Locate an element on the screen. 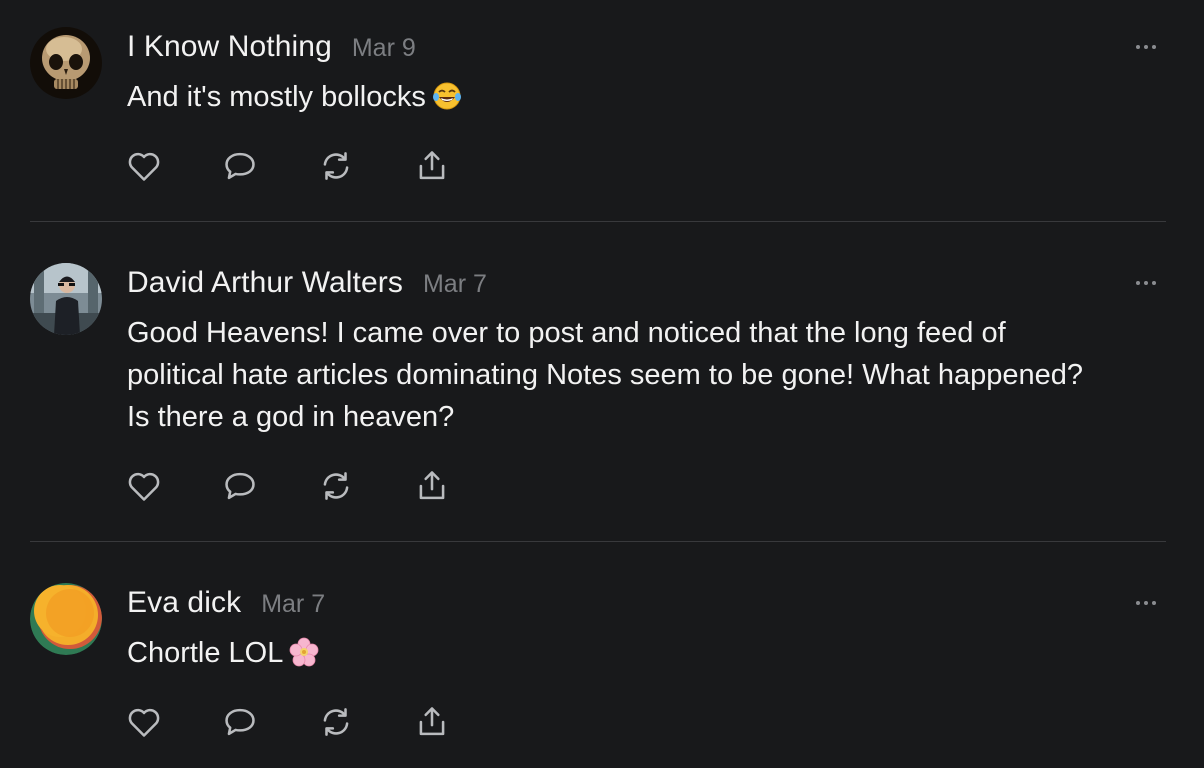 This screenshot has height=768, width=1204. note-actions is located at coordinates (316, 722).